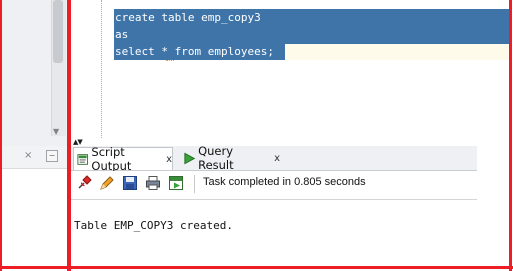 The image size is (513, 271). Describe the element at coordinates (121, 34) in the screenshot. I see `code-line: as` at that location.